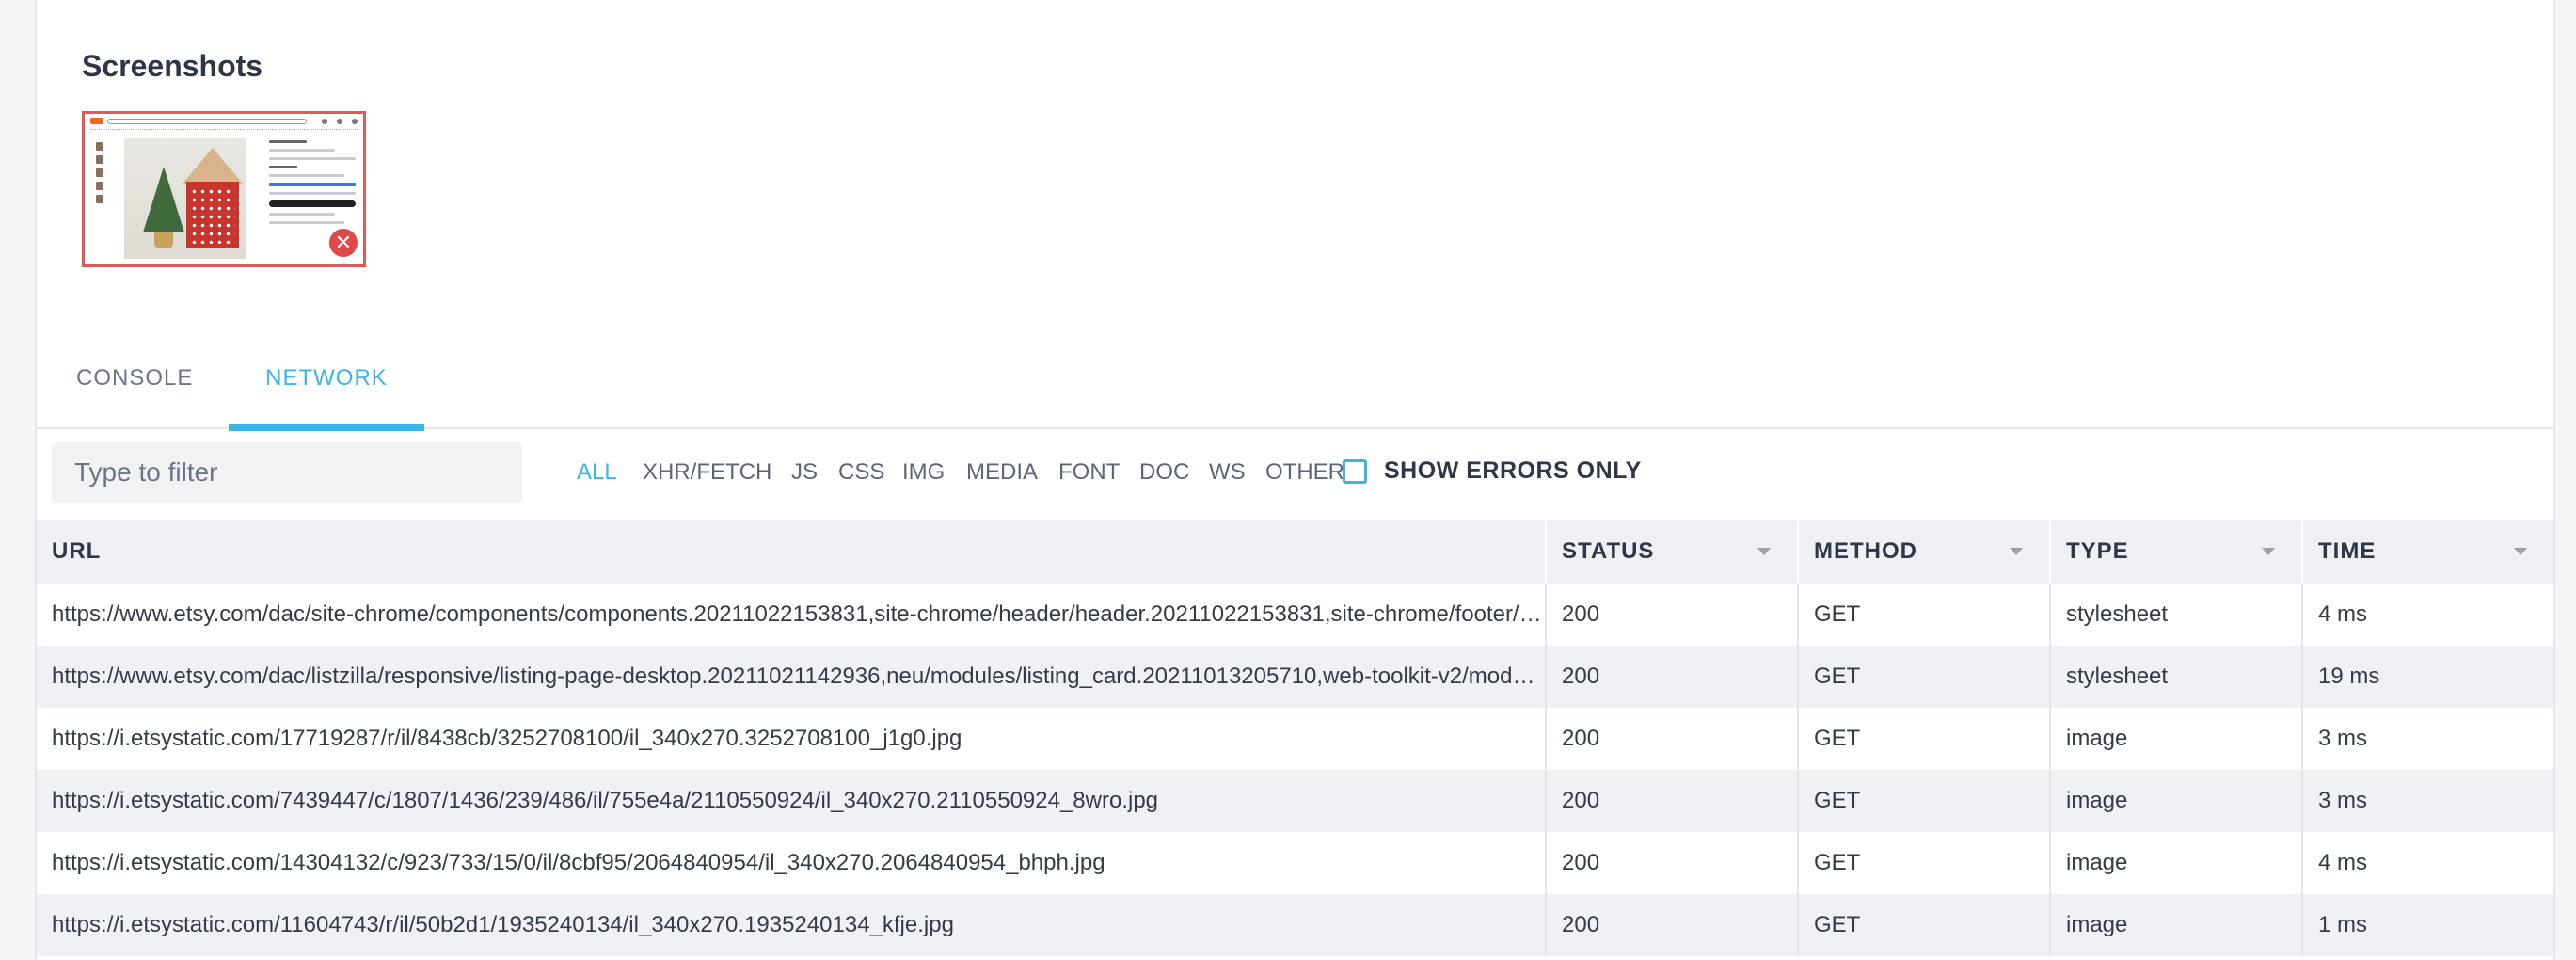 Image resolution: width=2576 pixels, height=960 pixels. What do you see at coordinates (97, 121) in the screenshot?
I see `thumb-logo` at bounding box center [97, 121].